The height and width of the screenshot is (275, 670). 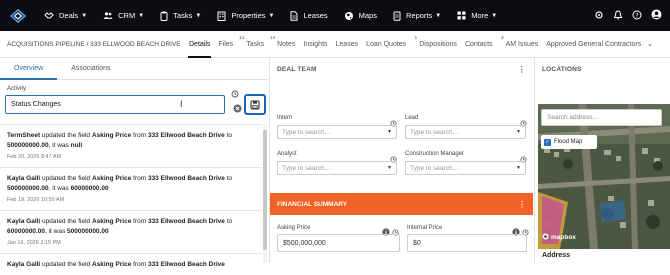 What do you see at coordinates (465, 168) in the screenshot?
I see `construction-manager-select: Type to search... ▼` at bounding box center [465, 168].